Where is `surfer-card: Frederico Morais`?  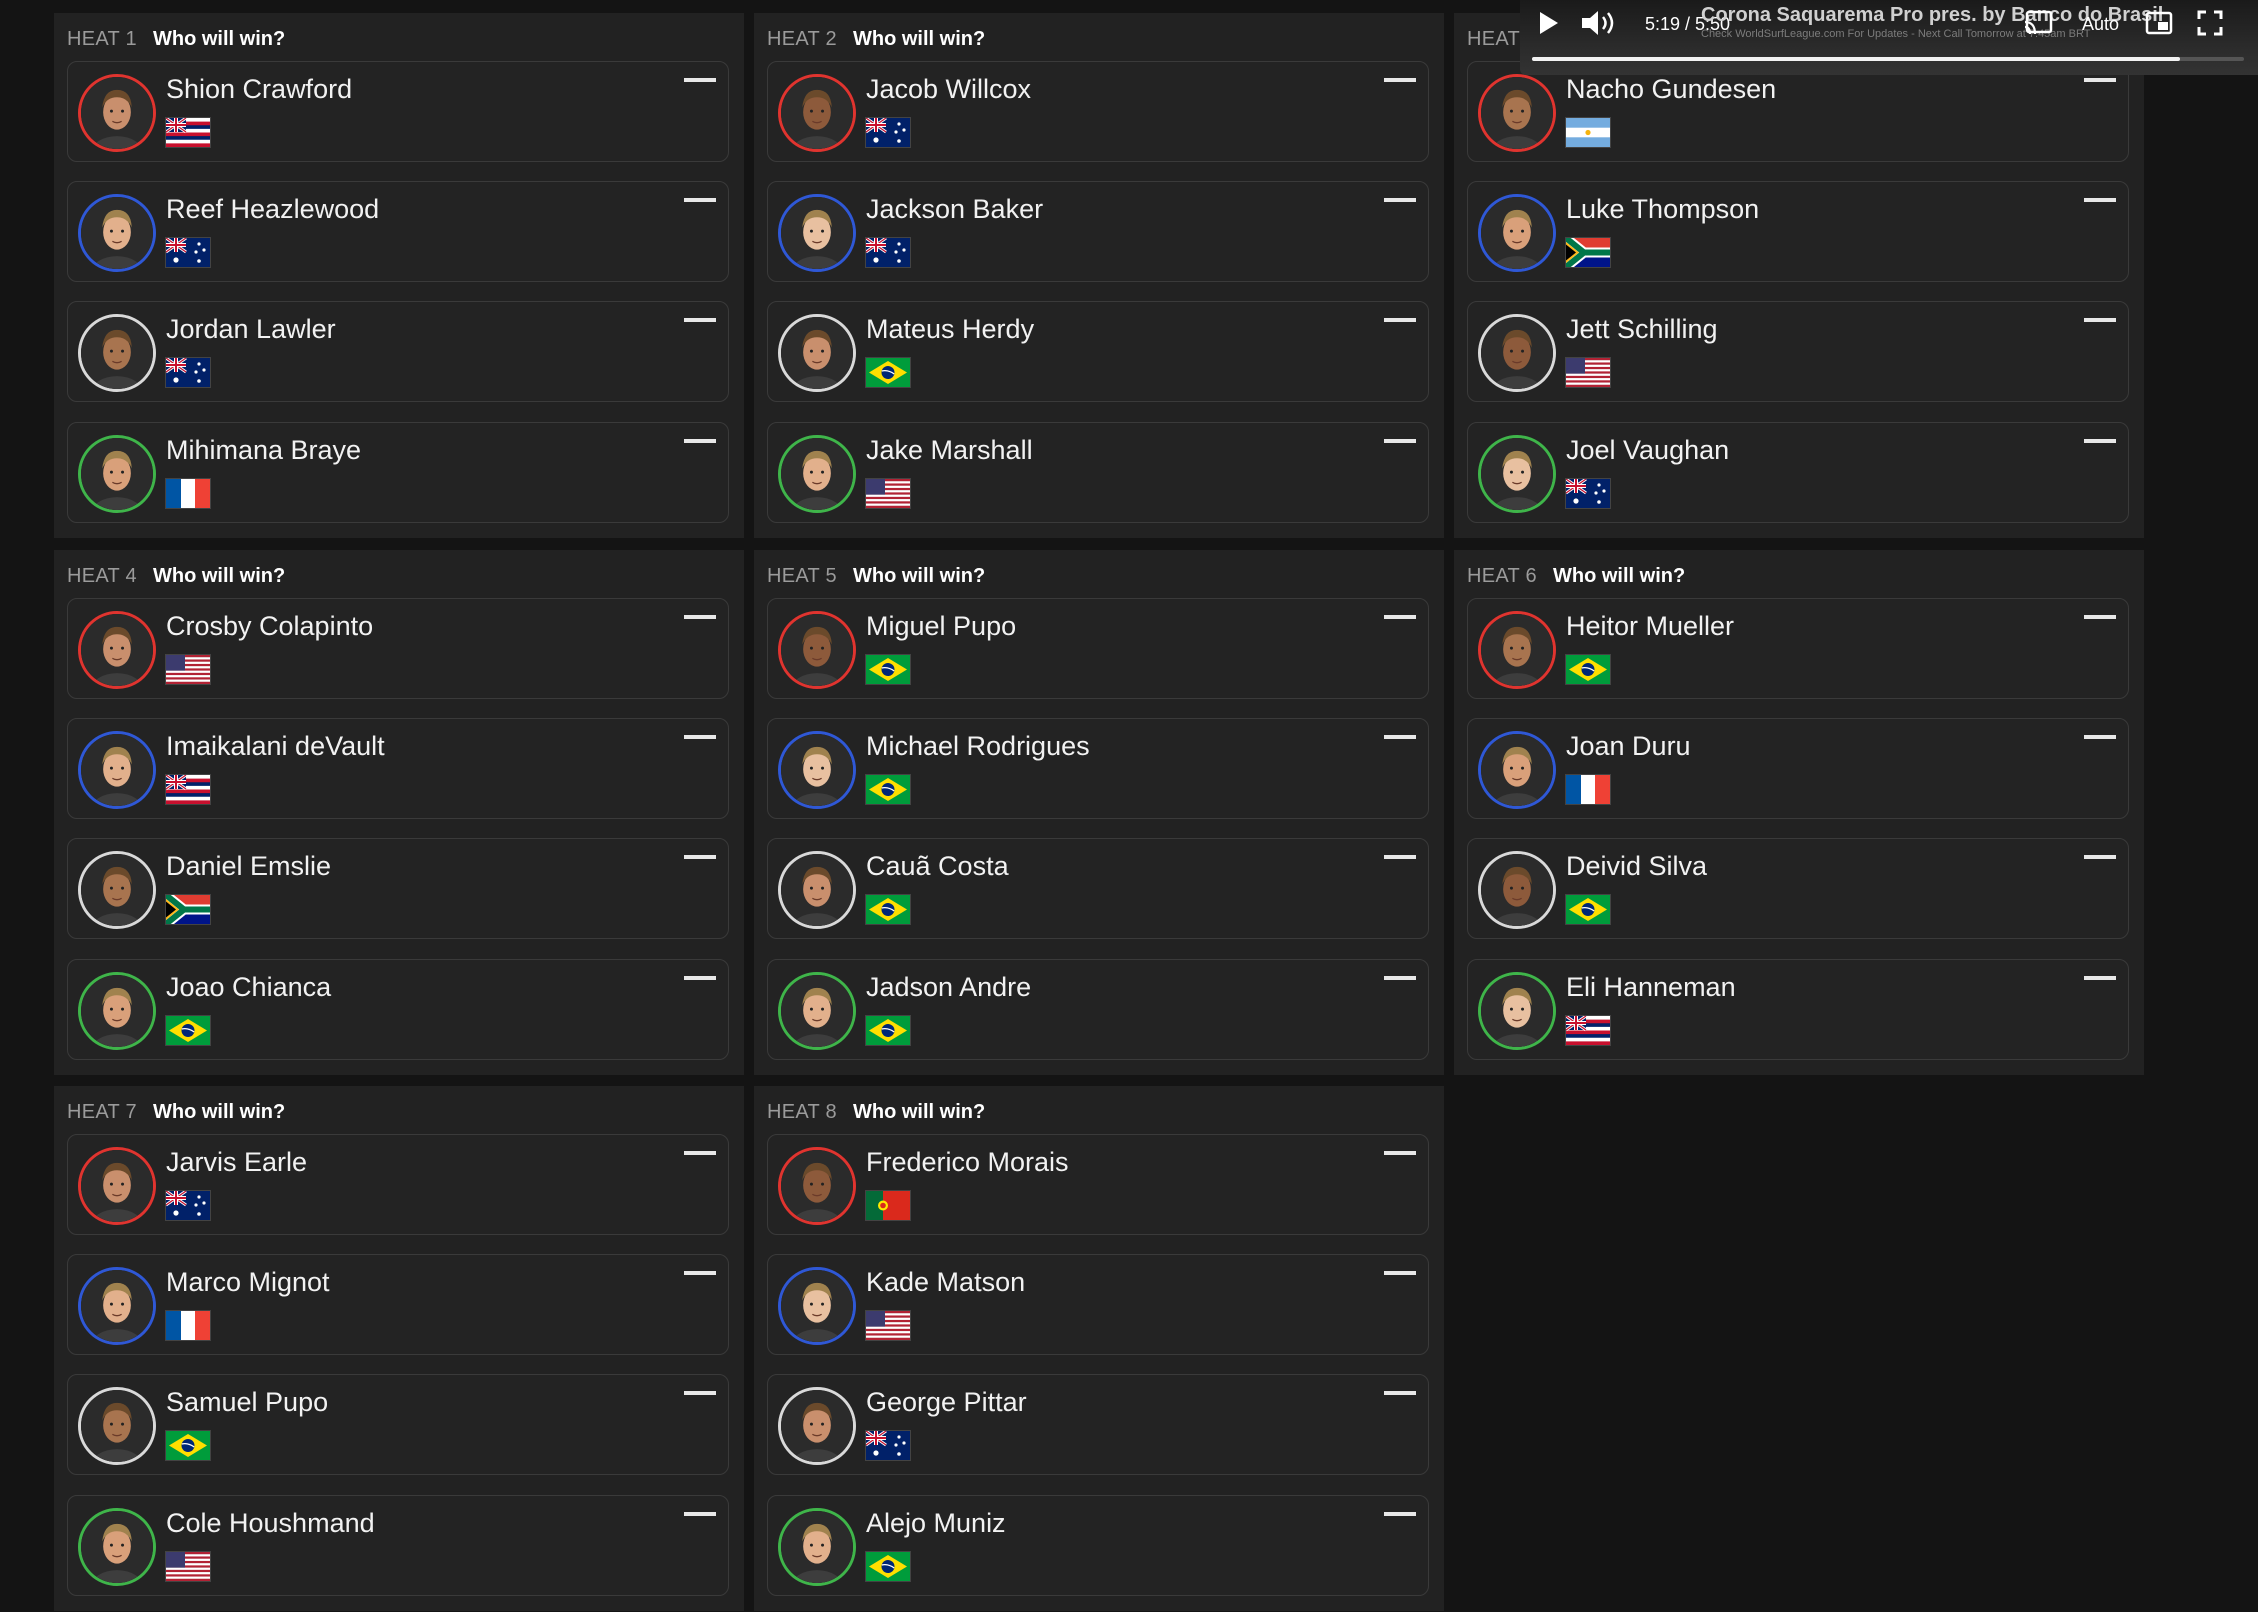 surfer-card: Frederico Morais is located at coordinates (1098, 1184).